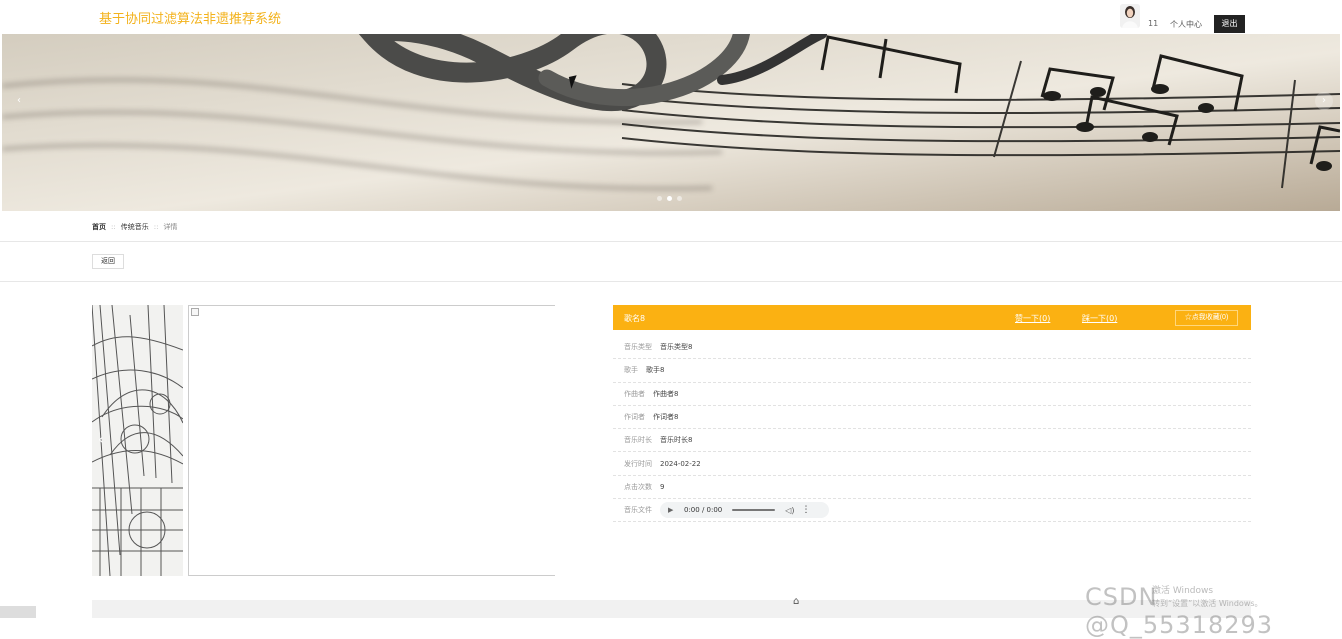  What do you see at coordinates (671, 281) in the screenshot?
I see `section-divider` at bounding box center [671, 281].